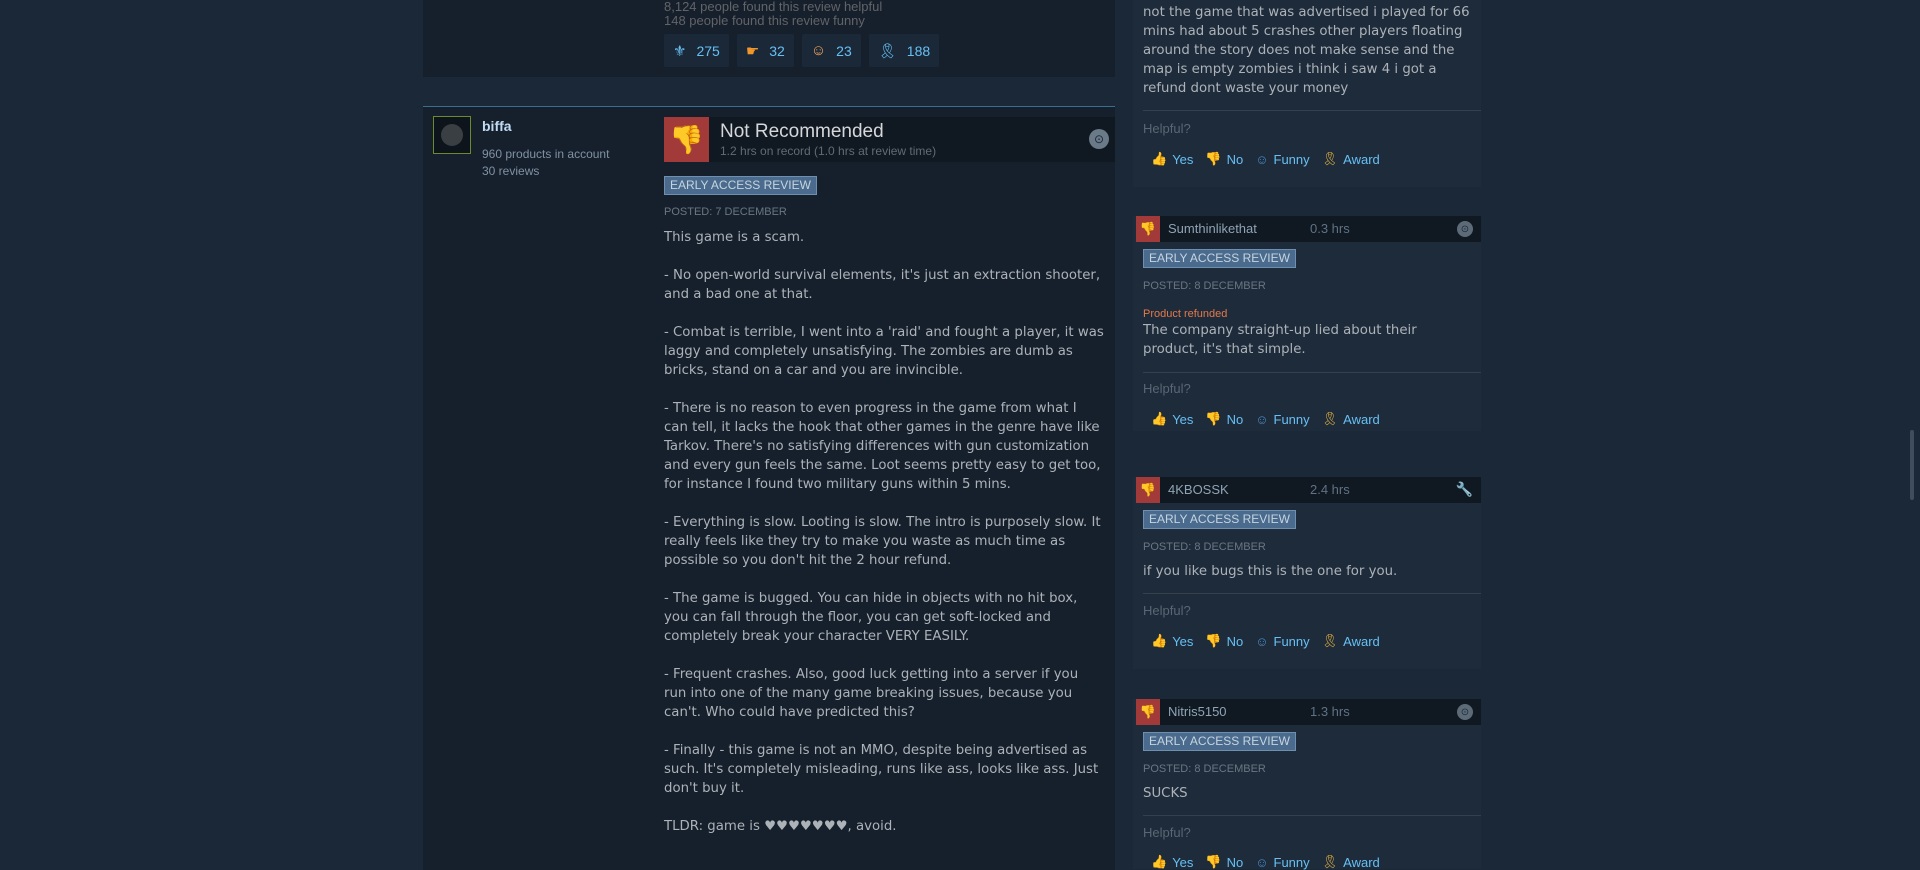 The height and width of the screenshot is (870, 1920). I want to click on reviewer-hours: 2.4 hrs, so click(1330, 489).